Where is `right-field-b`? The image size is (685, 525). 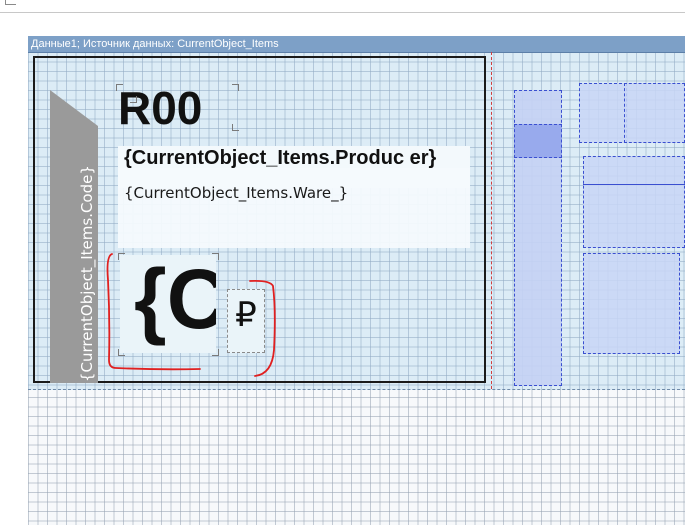
right-field-b is located at coordinates (654, 113).